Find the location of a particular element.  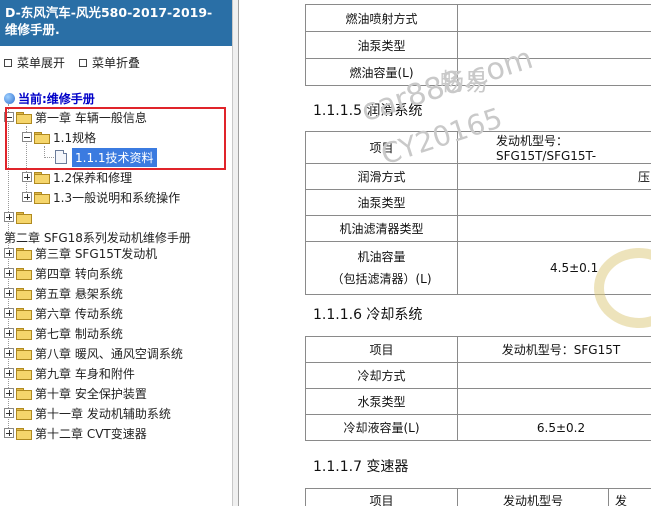

table-cell: 润滑方式 is located at coordinates (381, 176).